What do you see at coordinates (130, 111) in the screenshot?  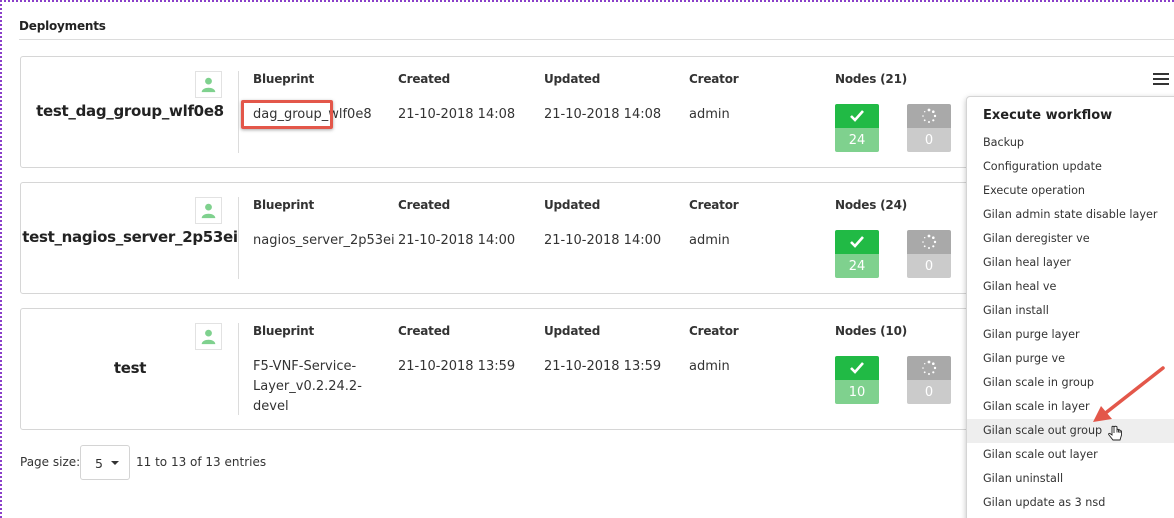 I see `deployment-name: test_dag_group_wlf0e8` at bounding box center [130, 111].